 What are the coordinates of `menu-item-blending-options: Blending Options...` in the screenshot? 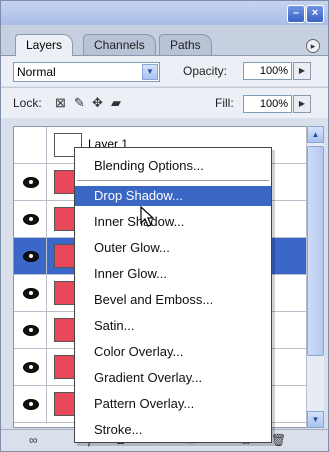 It's located at (173, 166).